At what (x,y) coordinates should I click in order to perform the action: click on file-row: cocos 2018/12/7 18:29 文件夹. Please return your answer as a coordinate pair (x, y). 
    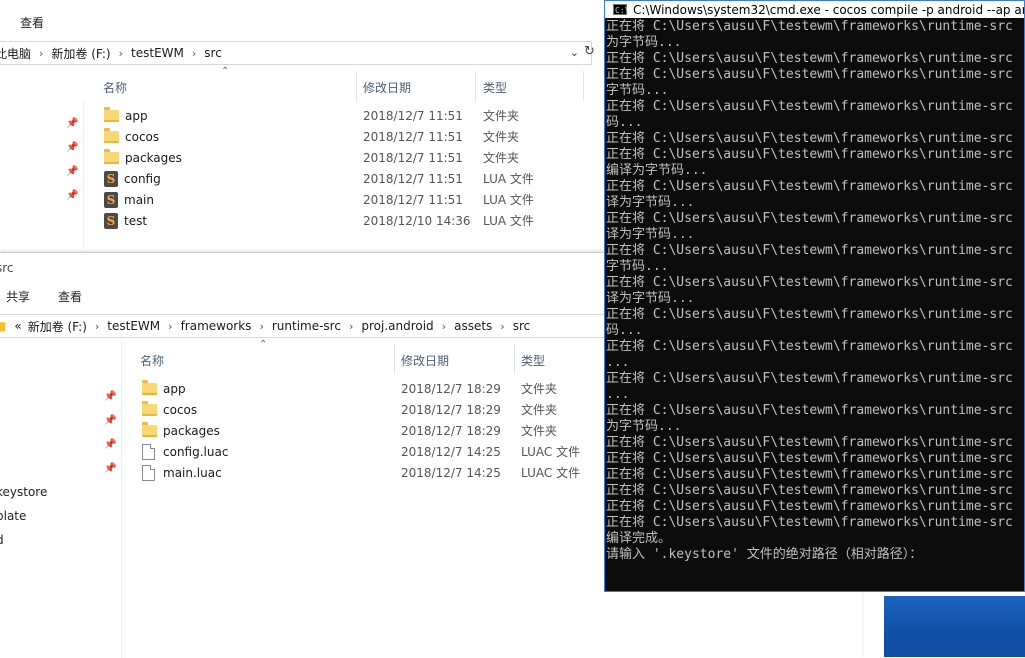
    Looking at the image, I should click on (372, 409).